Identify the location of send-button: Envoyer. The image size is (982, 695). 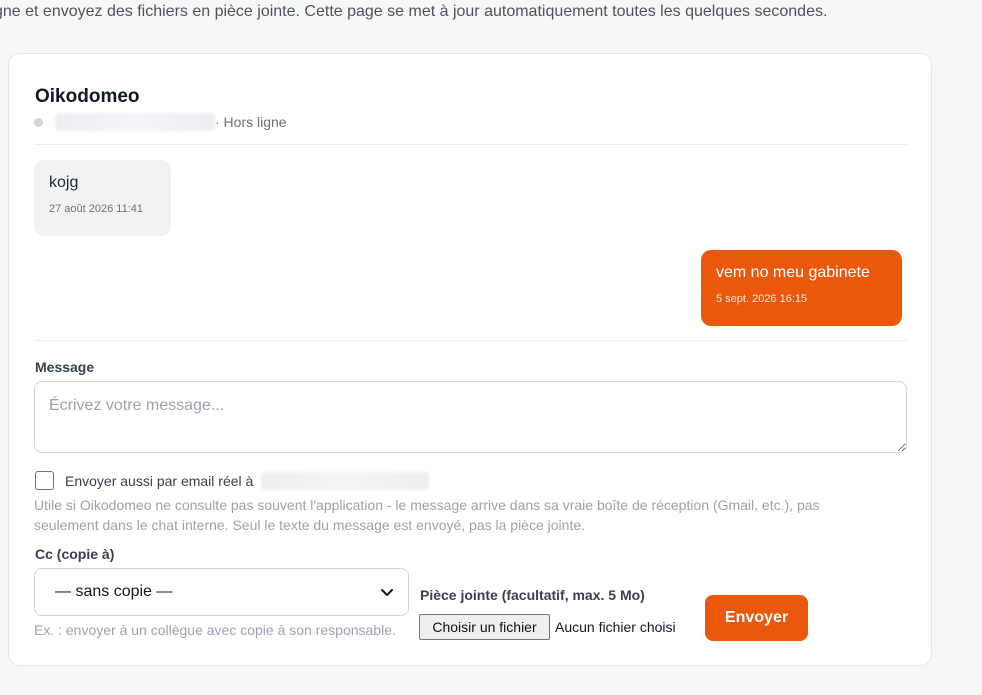
(756, 618).